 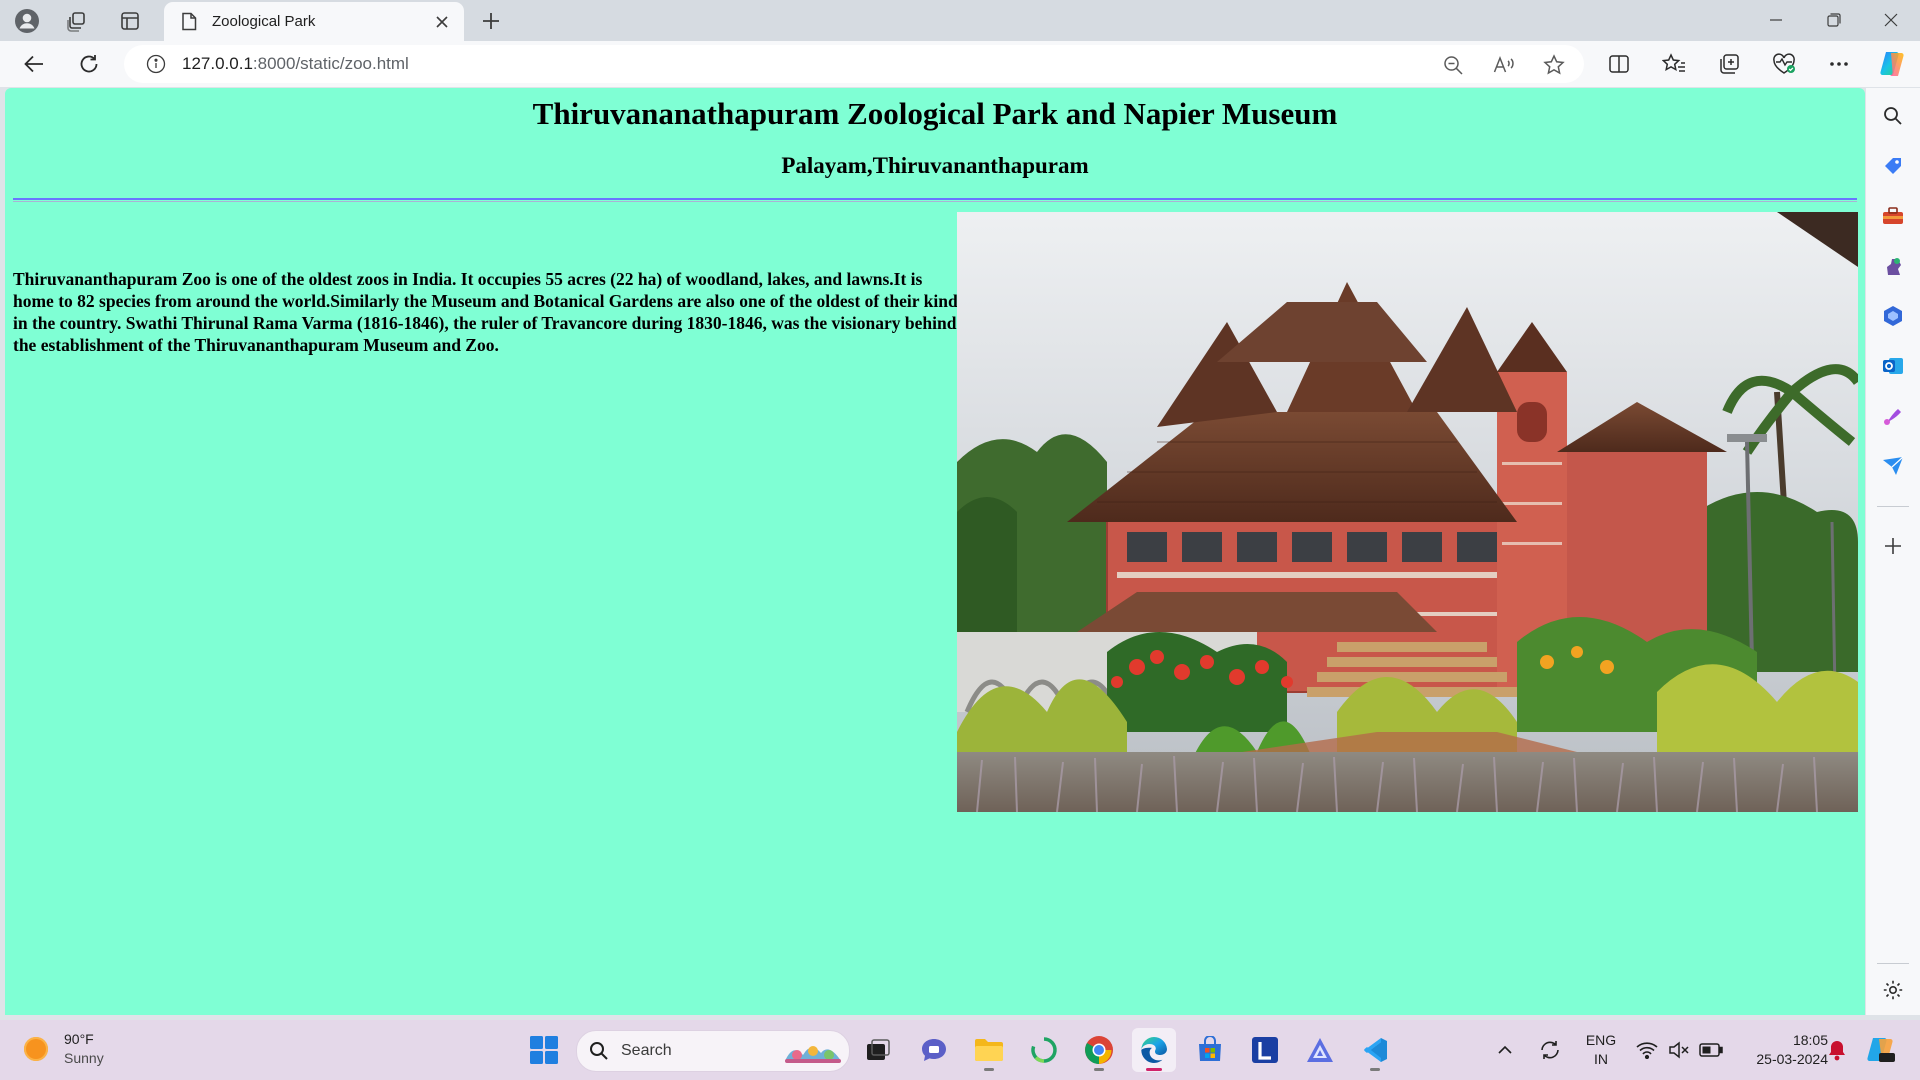 What do you see at coordinates (1453, 65) in the screenshot?
I see `zoom-out-icon` at bounding box center [1453, 65].